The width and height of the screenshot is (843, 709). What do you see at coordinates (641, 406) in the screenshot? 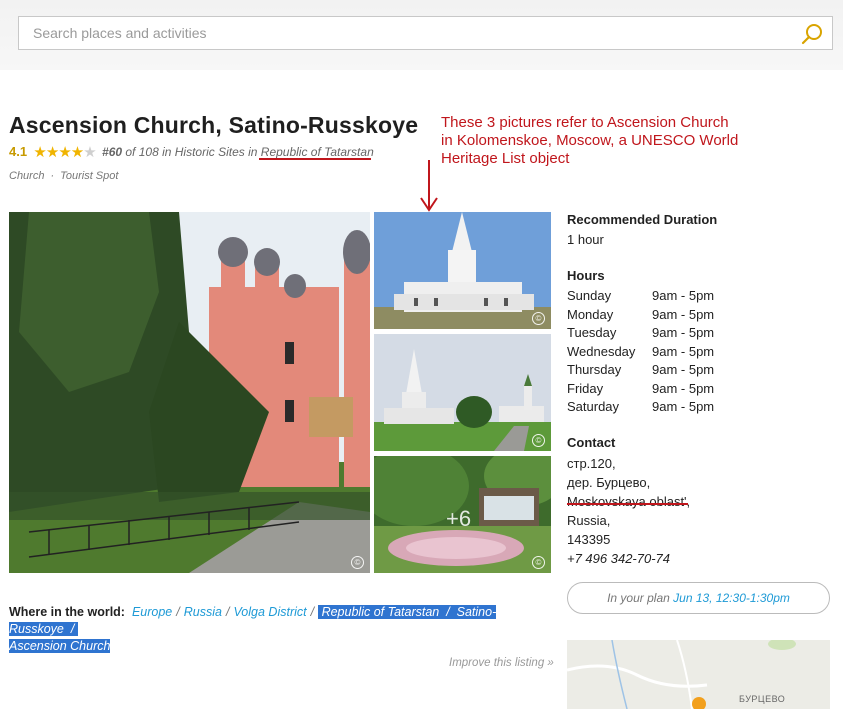
I see `hours-row-saturday: Saturday 9am - 5pm` at bounding box center [641, 406].